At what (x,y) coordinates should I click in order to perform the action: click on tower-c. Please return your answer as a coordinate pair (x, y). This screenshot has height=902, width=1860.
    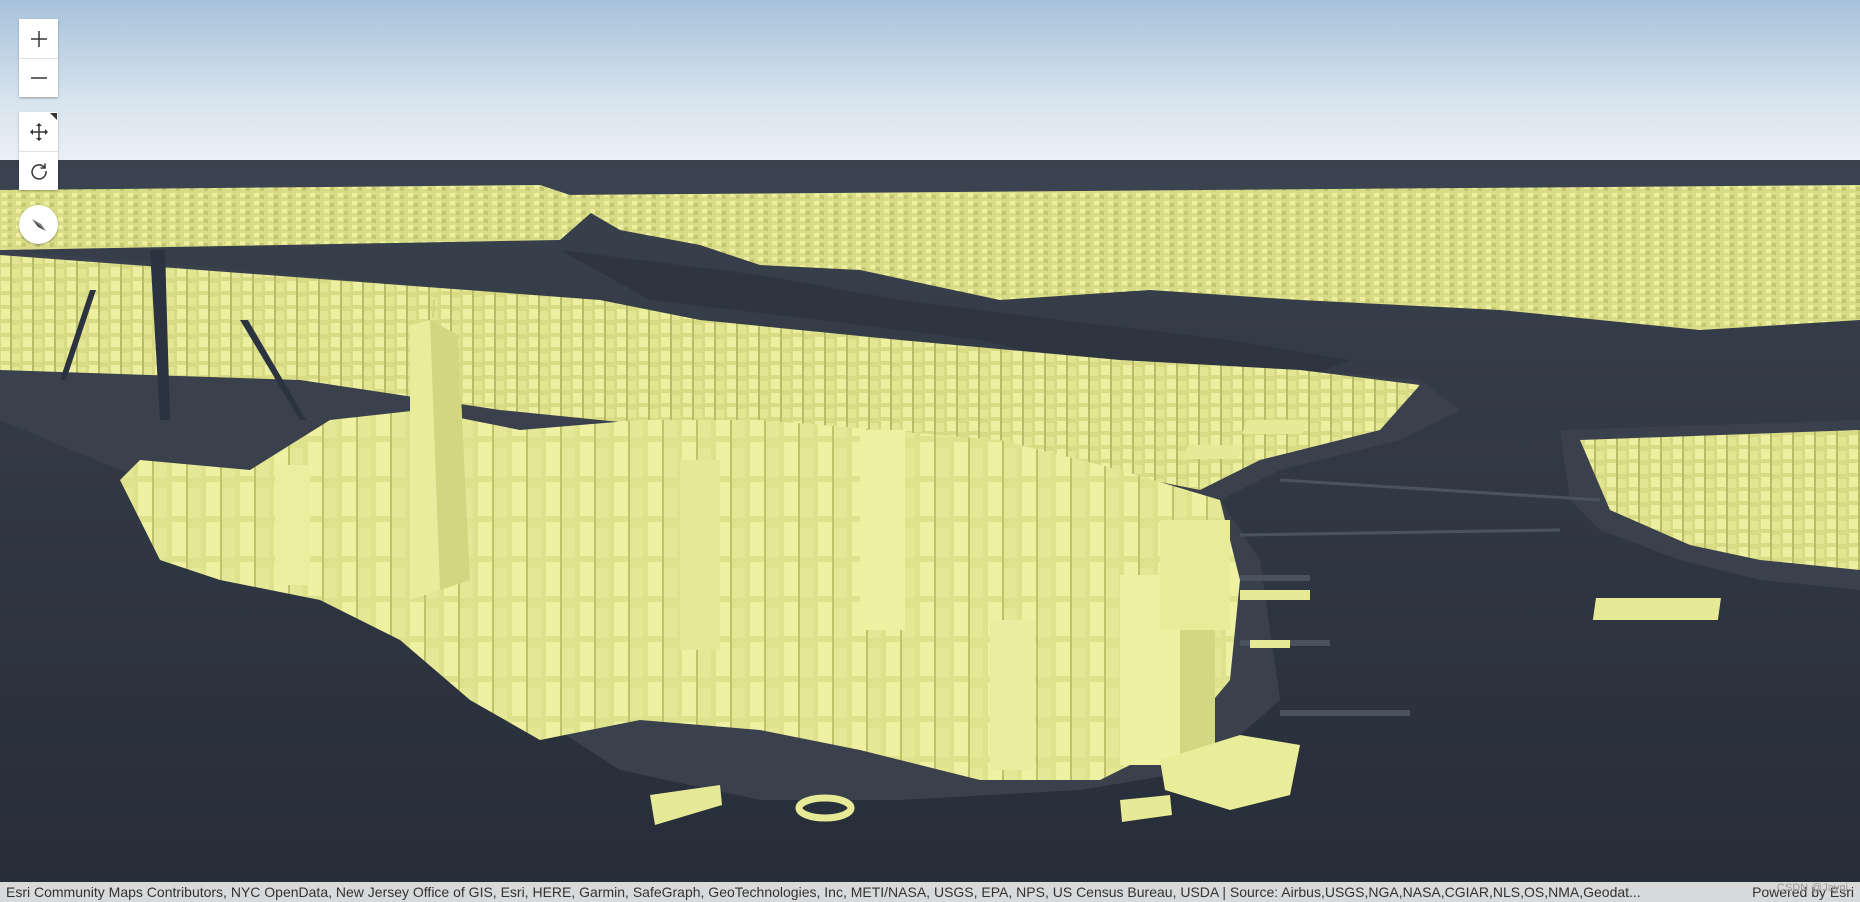
    Looking at the image, I should click on (292, 525).